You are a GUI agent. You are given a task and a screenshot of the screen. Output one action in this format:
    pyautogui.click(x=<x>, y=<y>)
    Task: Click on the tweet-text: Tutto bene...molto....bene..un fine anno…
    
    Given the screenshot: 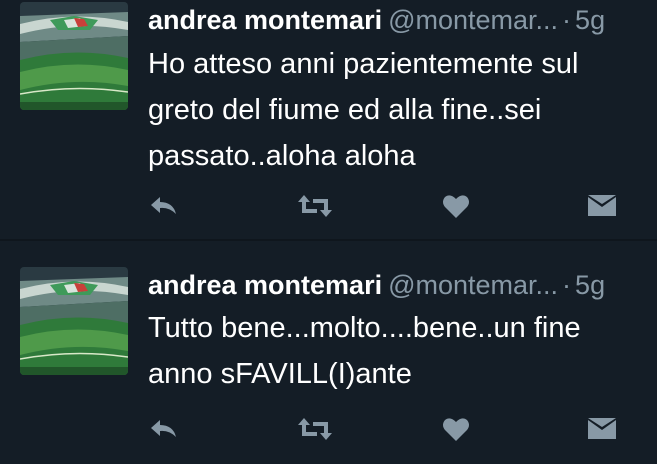 What is the action you would take?
    pyautogui.click(x=364, y=351)
    